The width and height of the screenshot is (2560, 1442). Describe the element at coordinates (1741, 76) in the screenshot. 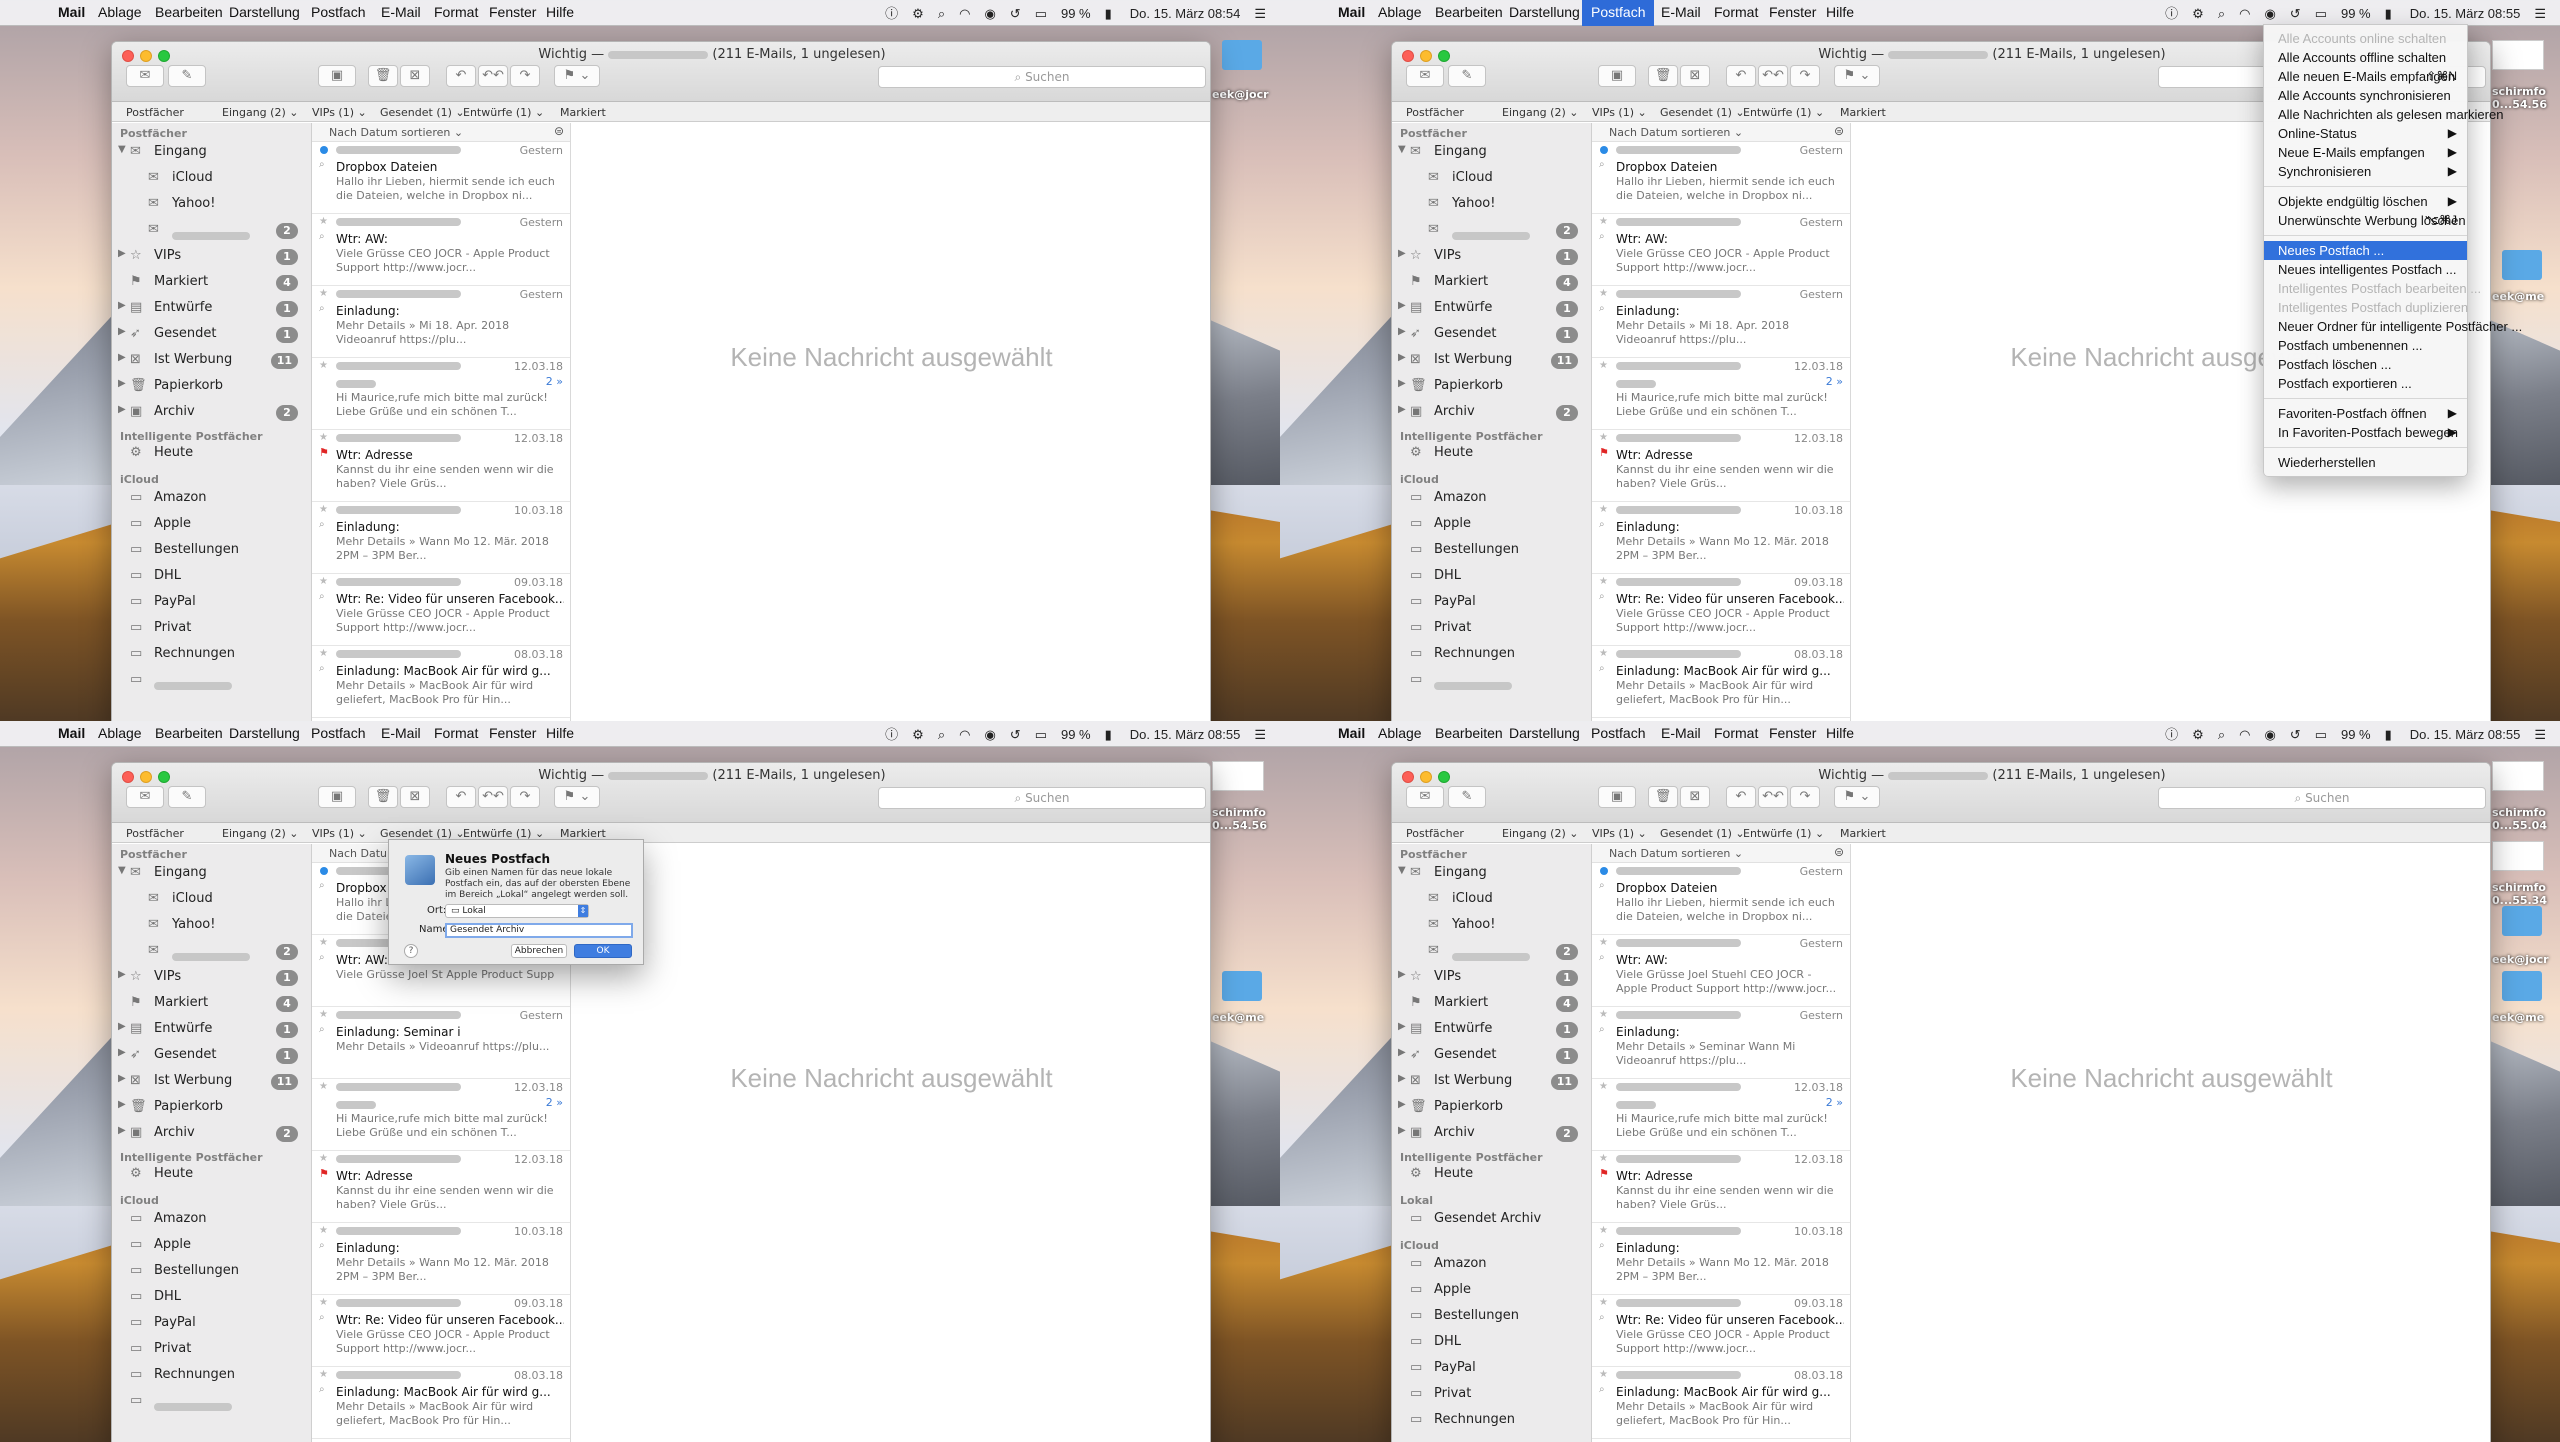

I see `reply-button: ↶` at that location.